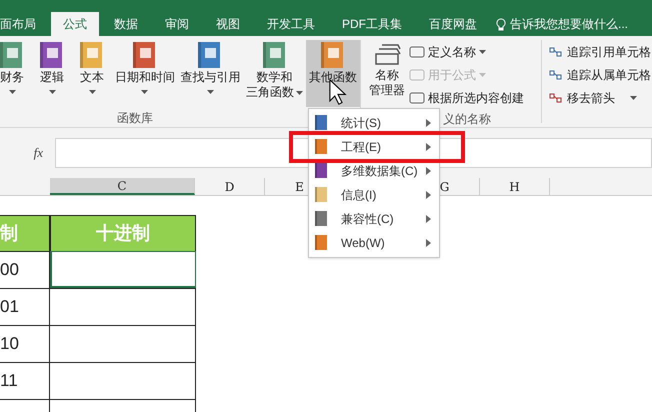  What do you see at coordinates (270, 92) in the screenshot?
I see `button-label: 三角函数` at bounding box center [270, 92].